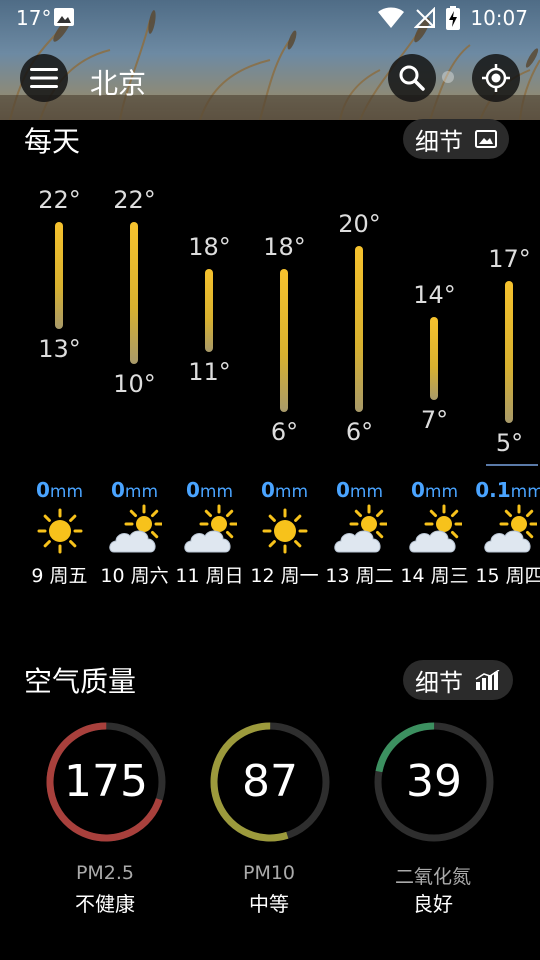 Image resolution: width=540 pixels, height=960 pixels. Describe the element at coordinates (64, 17) in the screenshot. I see `image-notification-icon` at that location.